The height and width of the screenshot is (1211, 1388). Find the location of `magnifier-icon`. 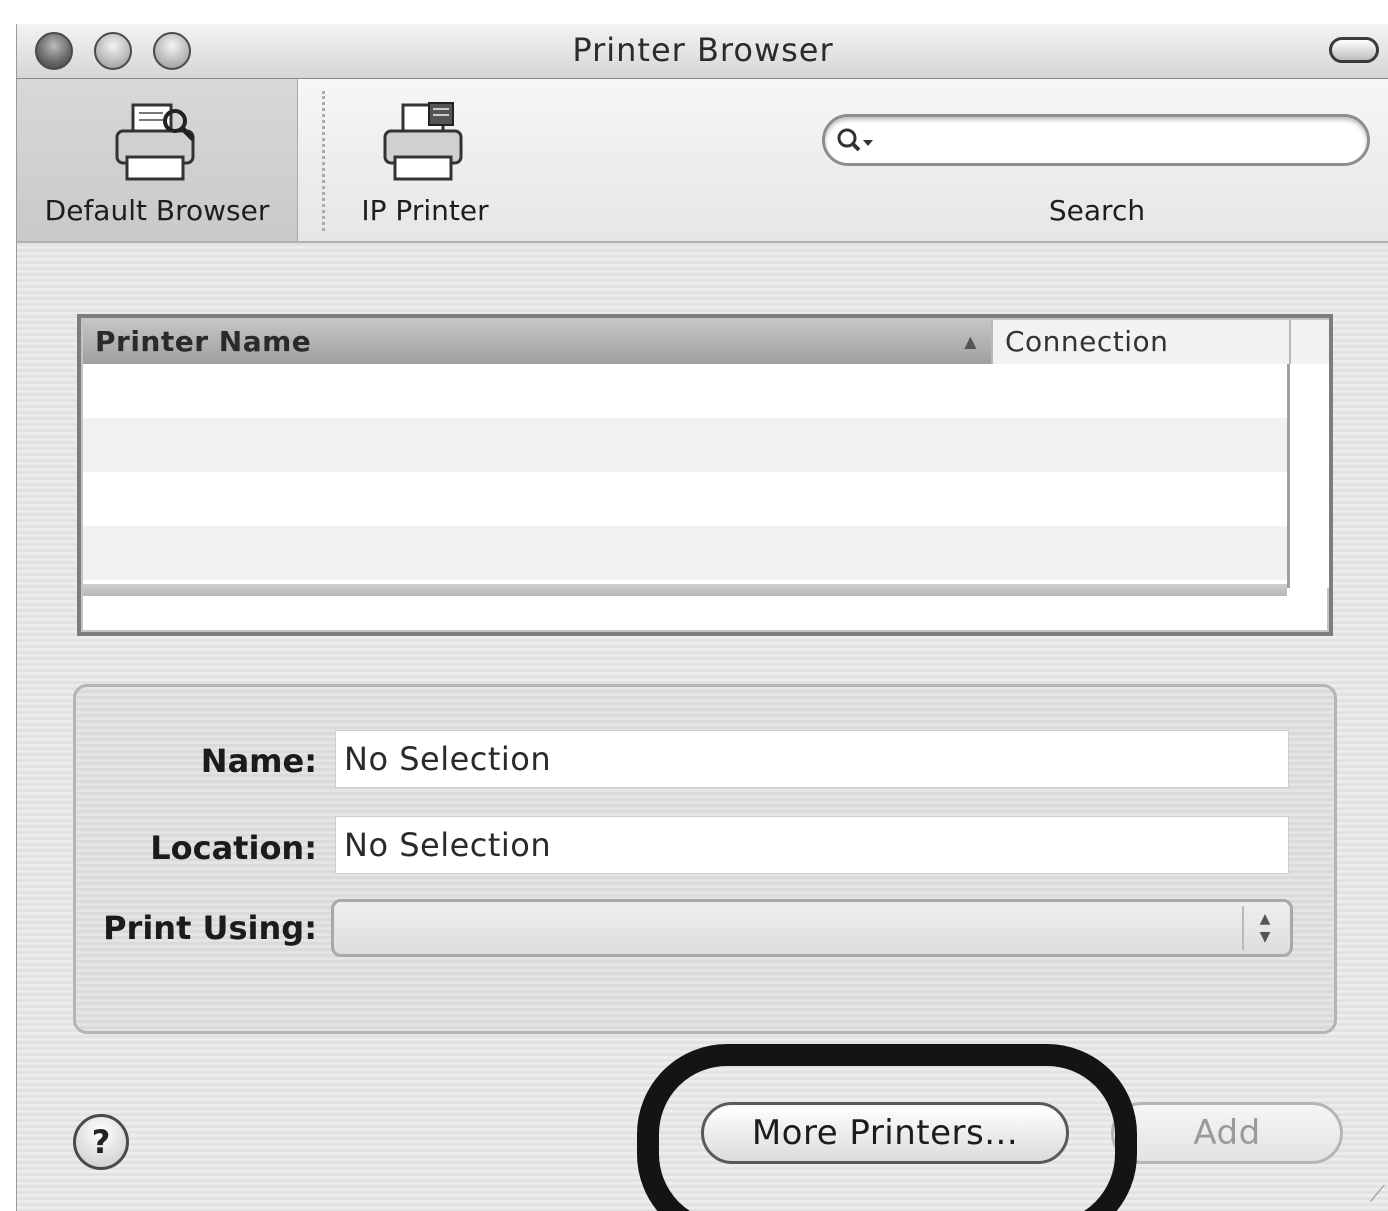

magnifier-icon is located at coordinates (858, 143).